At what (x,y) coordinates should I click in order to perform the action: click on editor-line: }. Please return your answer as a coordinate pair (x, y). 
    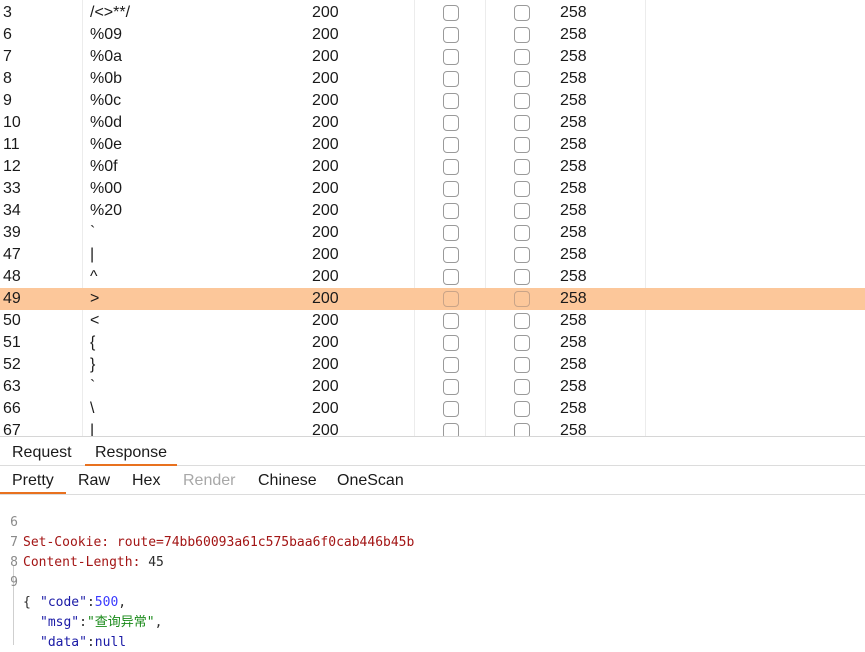
    Looking at the image, I should click on (432, 640).